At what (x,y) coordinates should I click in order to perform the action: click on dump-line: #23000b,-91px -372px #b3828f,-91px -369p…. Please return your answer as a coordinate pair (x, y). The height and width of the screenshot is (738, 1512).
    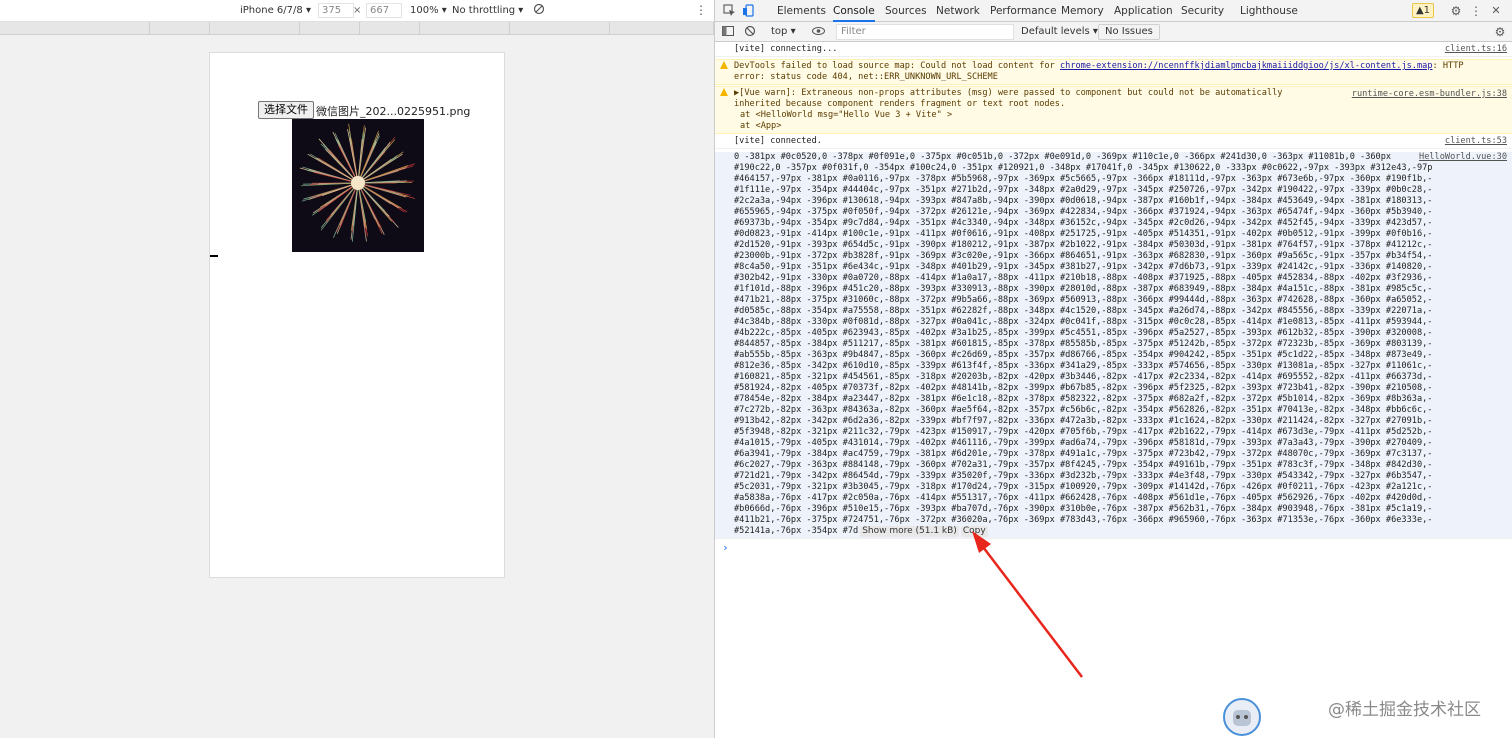
    Looking at the image, I should click on (1083, 256).